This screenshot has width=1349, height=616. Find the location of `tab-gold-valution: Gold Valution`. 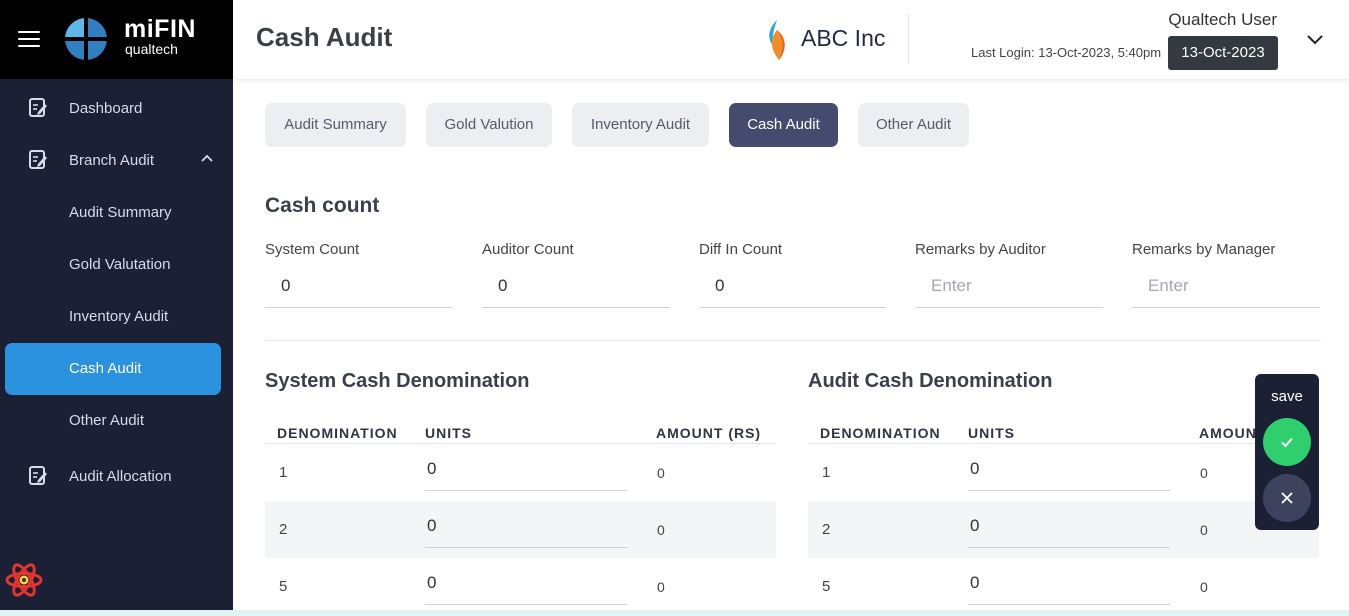

tab-gold-valution: Gold Valution is located at coordinates (489, 125).